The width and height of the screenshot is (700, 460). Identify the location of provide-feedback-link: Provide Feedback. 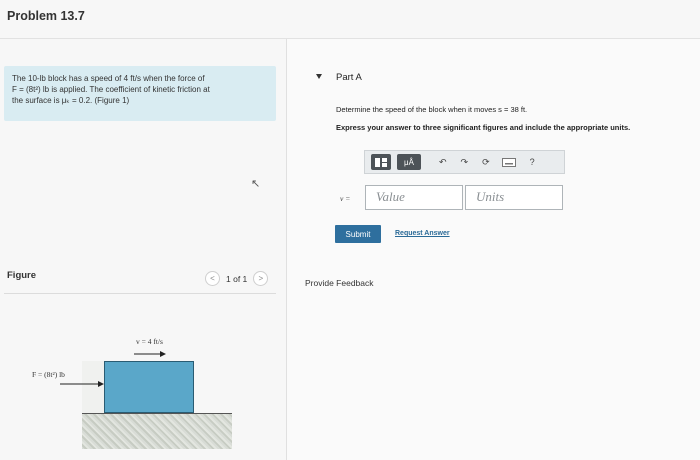
(339, 283).